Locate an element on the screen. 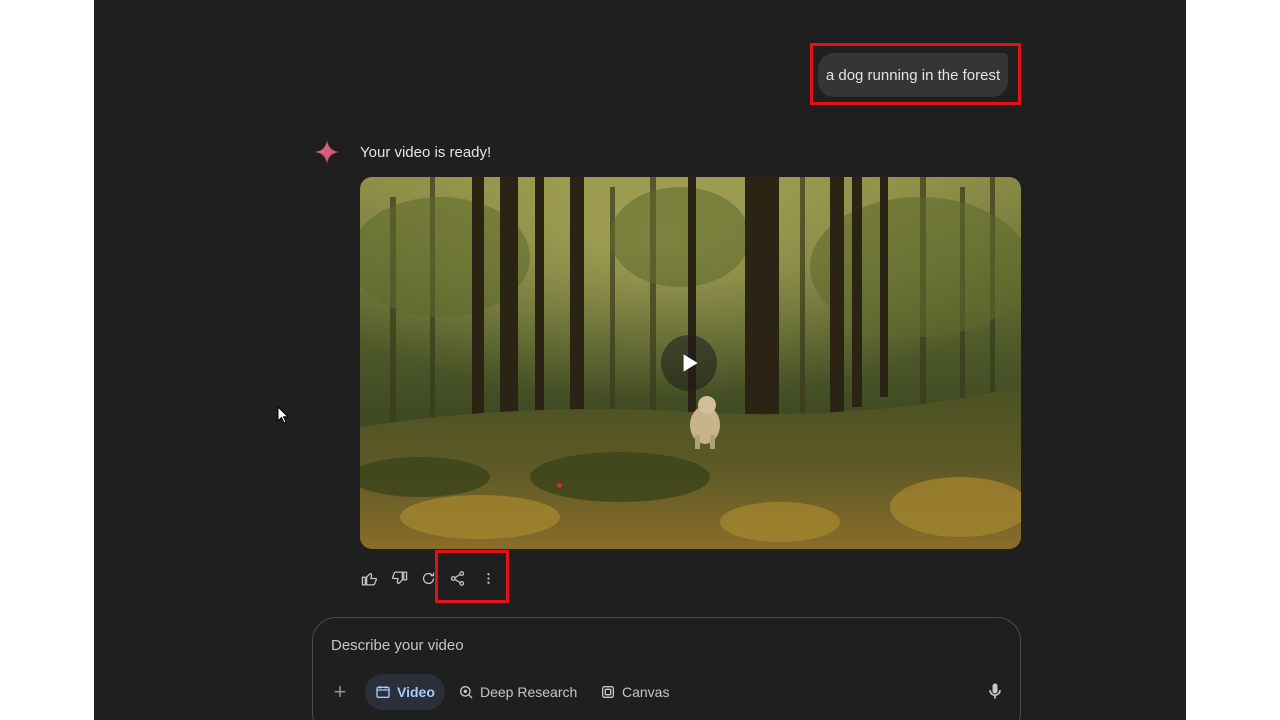 The height and width of the screenshot is (720, 1280). canvas-tool-chip: Canvas is located at coordinates (634, 692).